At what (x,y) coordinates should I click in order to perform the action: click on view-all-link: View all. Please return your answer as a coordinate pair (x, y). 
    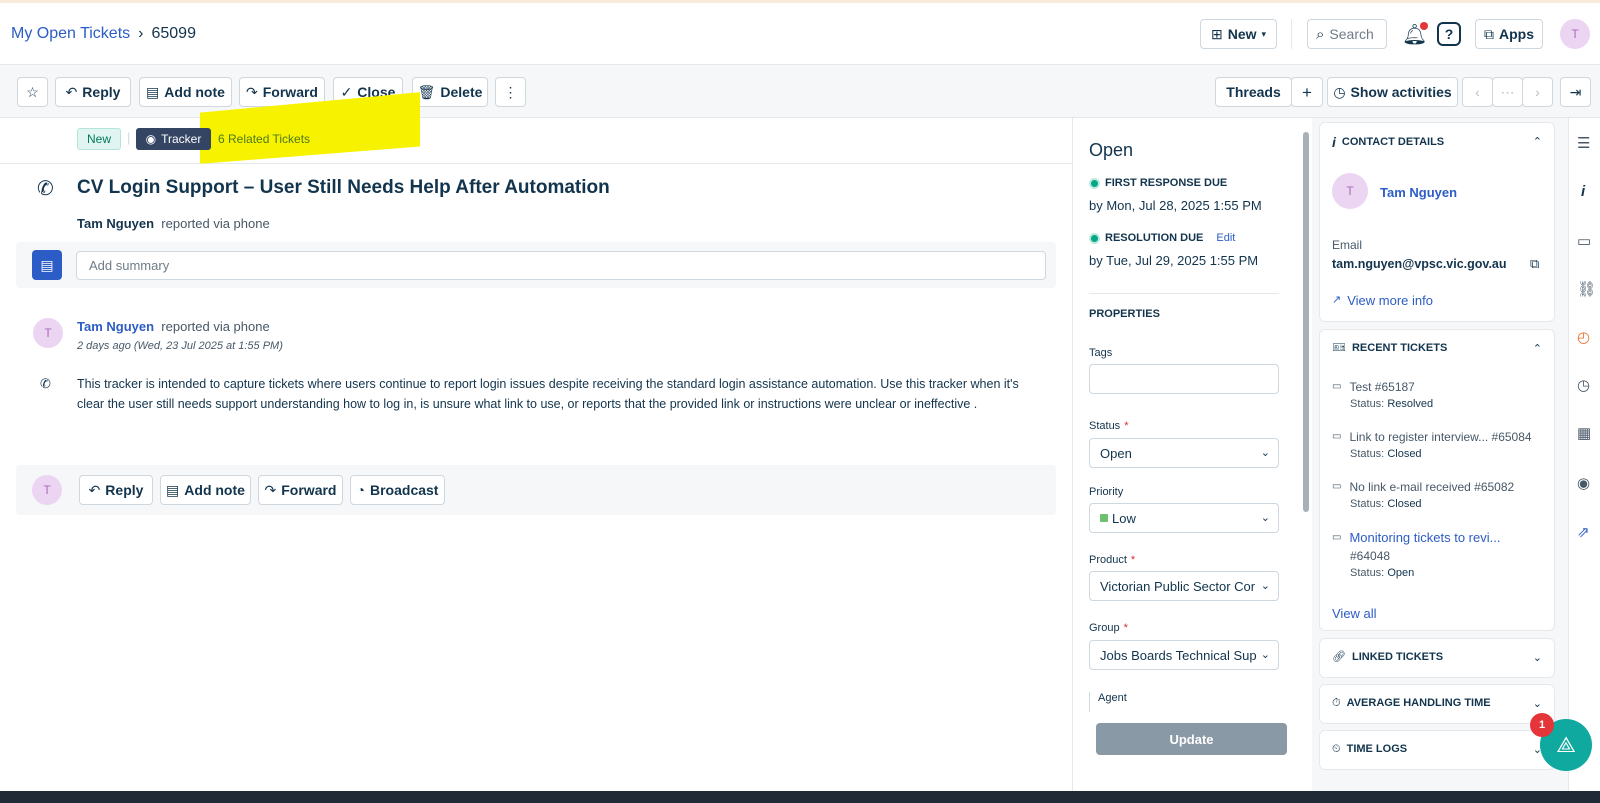
    Looking at the image, I should click on (1354, 613).